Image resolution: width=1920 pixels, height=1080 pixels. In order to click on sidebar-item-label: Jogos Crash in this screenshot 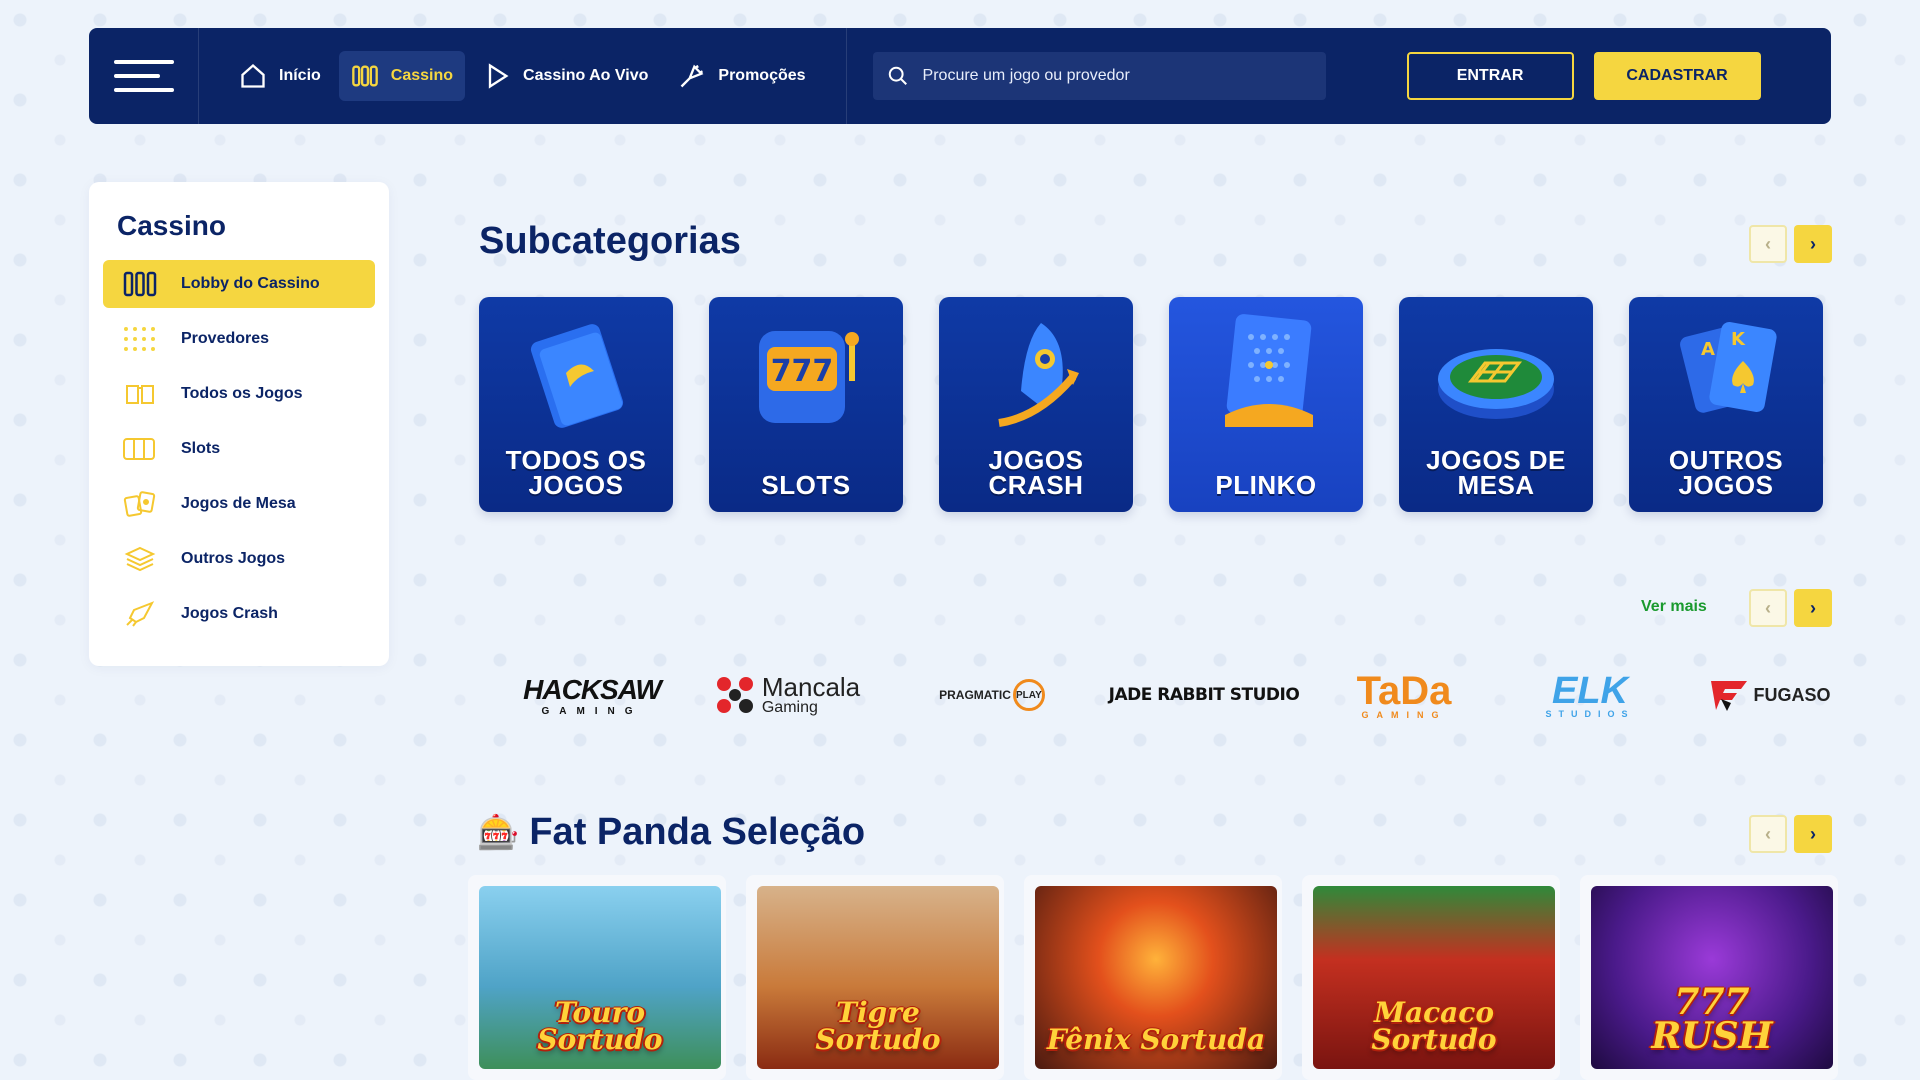, I will do `click(229, 613)`.